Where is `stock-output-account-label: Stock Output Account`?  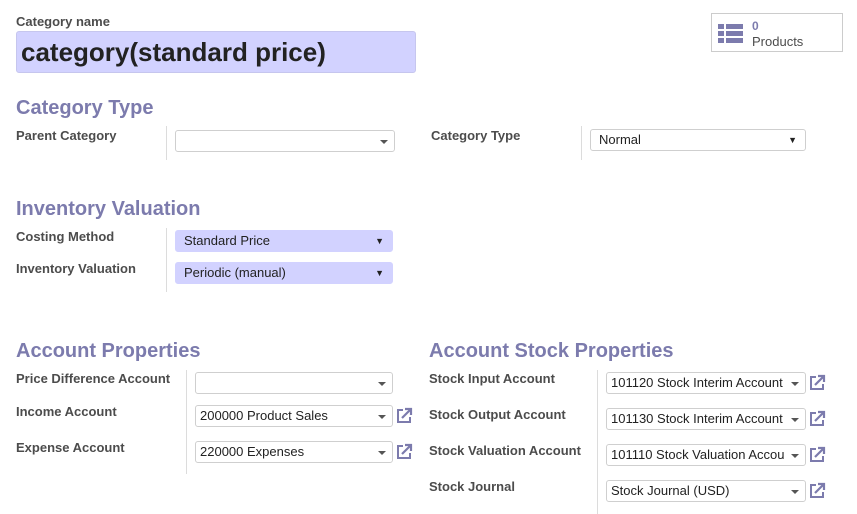
stock-output-account-label: Stock Output Account is located at coordinates (497, 414).